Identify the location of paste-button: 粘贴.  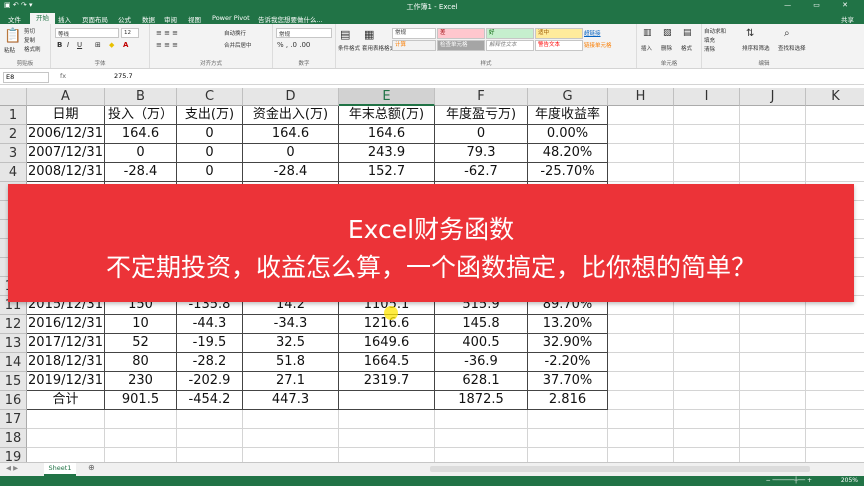
(9, 50).